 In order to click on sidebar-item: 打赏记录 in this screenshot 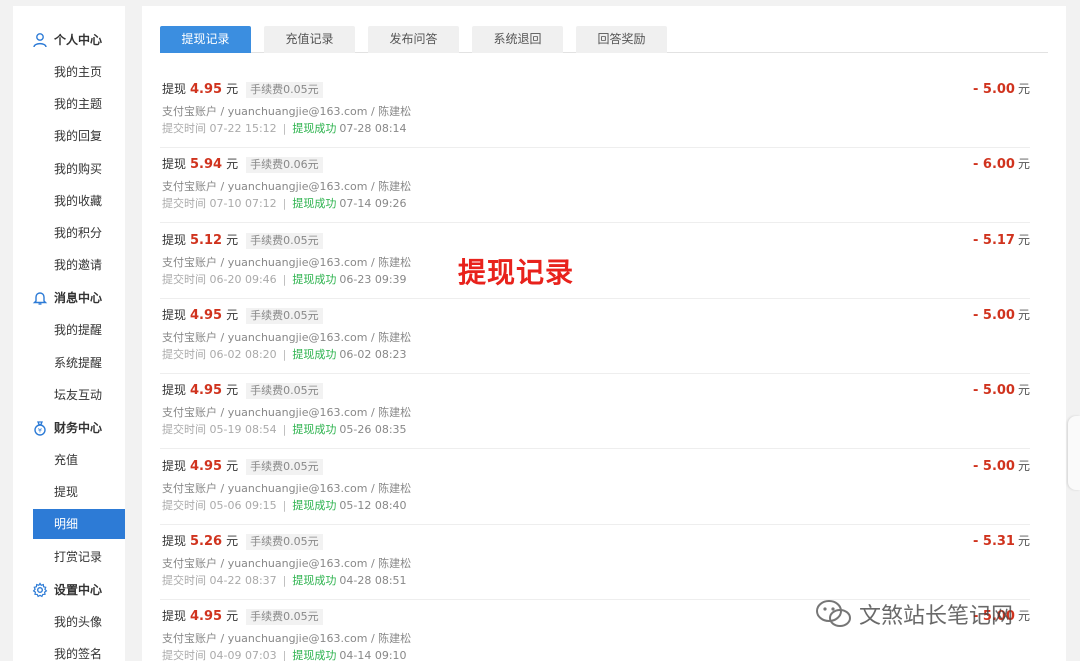, I will do `click(69, 557)`.